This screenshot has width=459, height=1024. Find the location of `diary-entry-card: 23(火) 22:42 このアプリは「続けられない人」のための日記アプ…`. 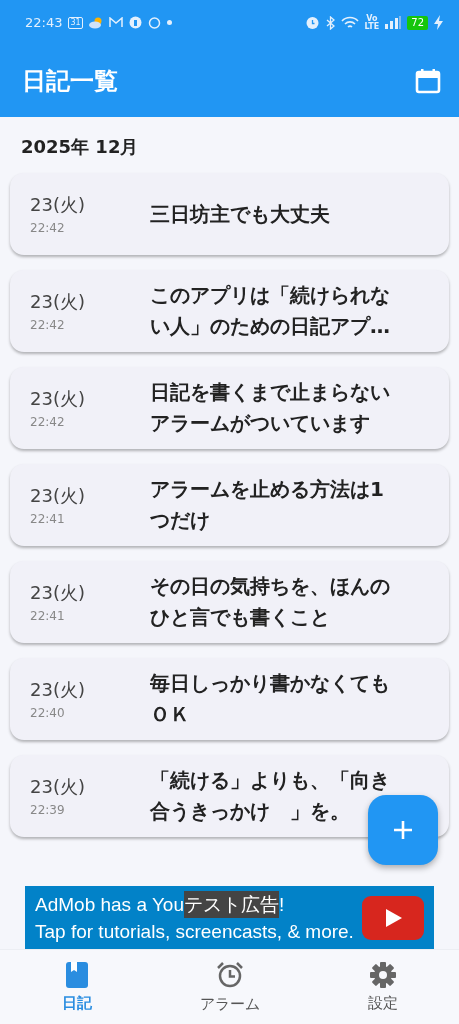

diary-entry-card: 23(火) 22:42 このアプリは「続けられない人」のための日記アプ… is located at coordinates (229, 311).